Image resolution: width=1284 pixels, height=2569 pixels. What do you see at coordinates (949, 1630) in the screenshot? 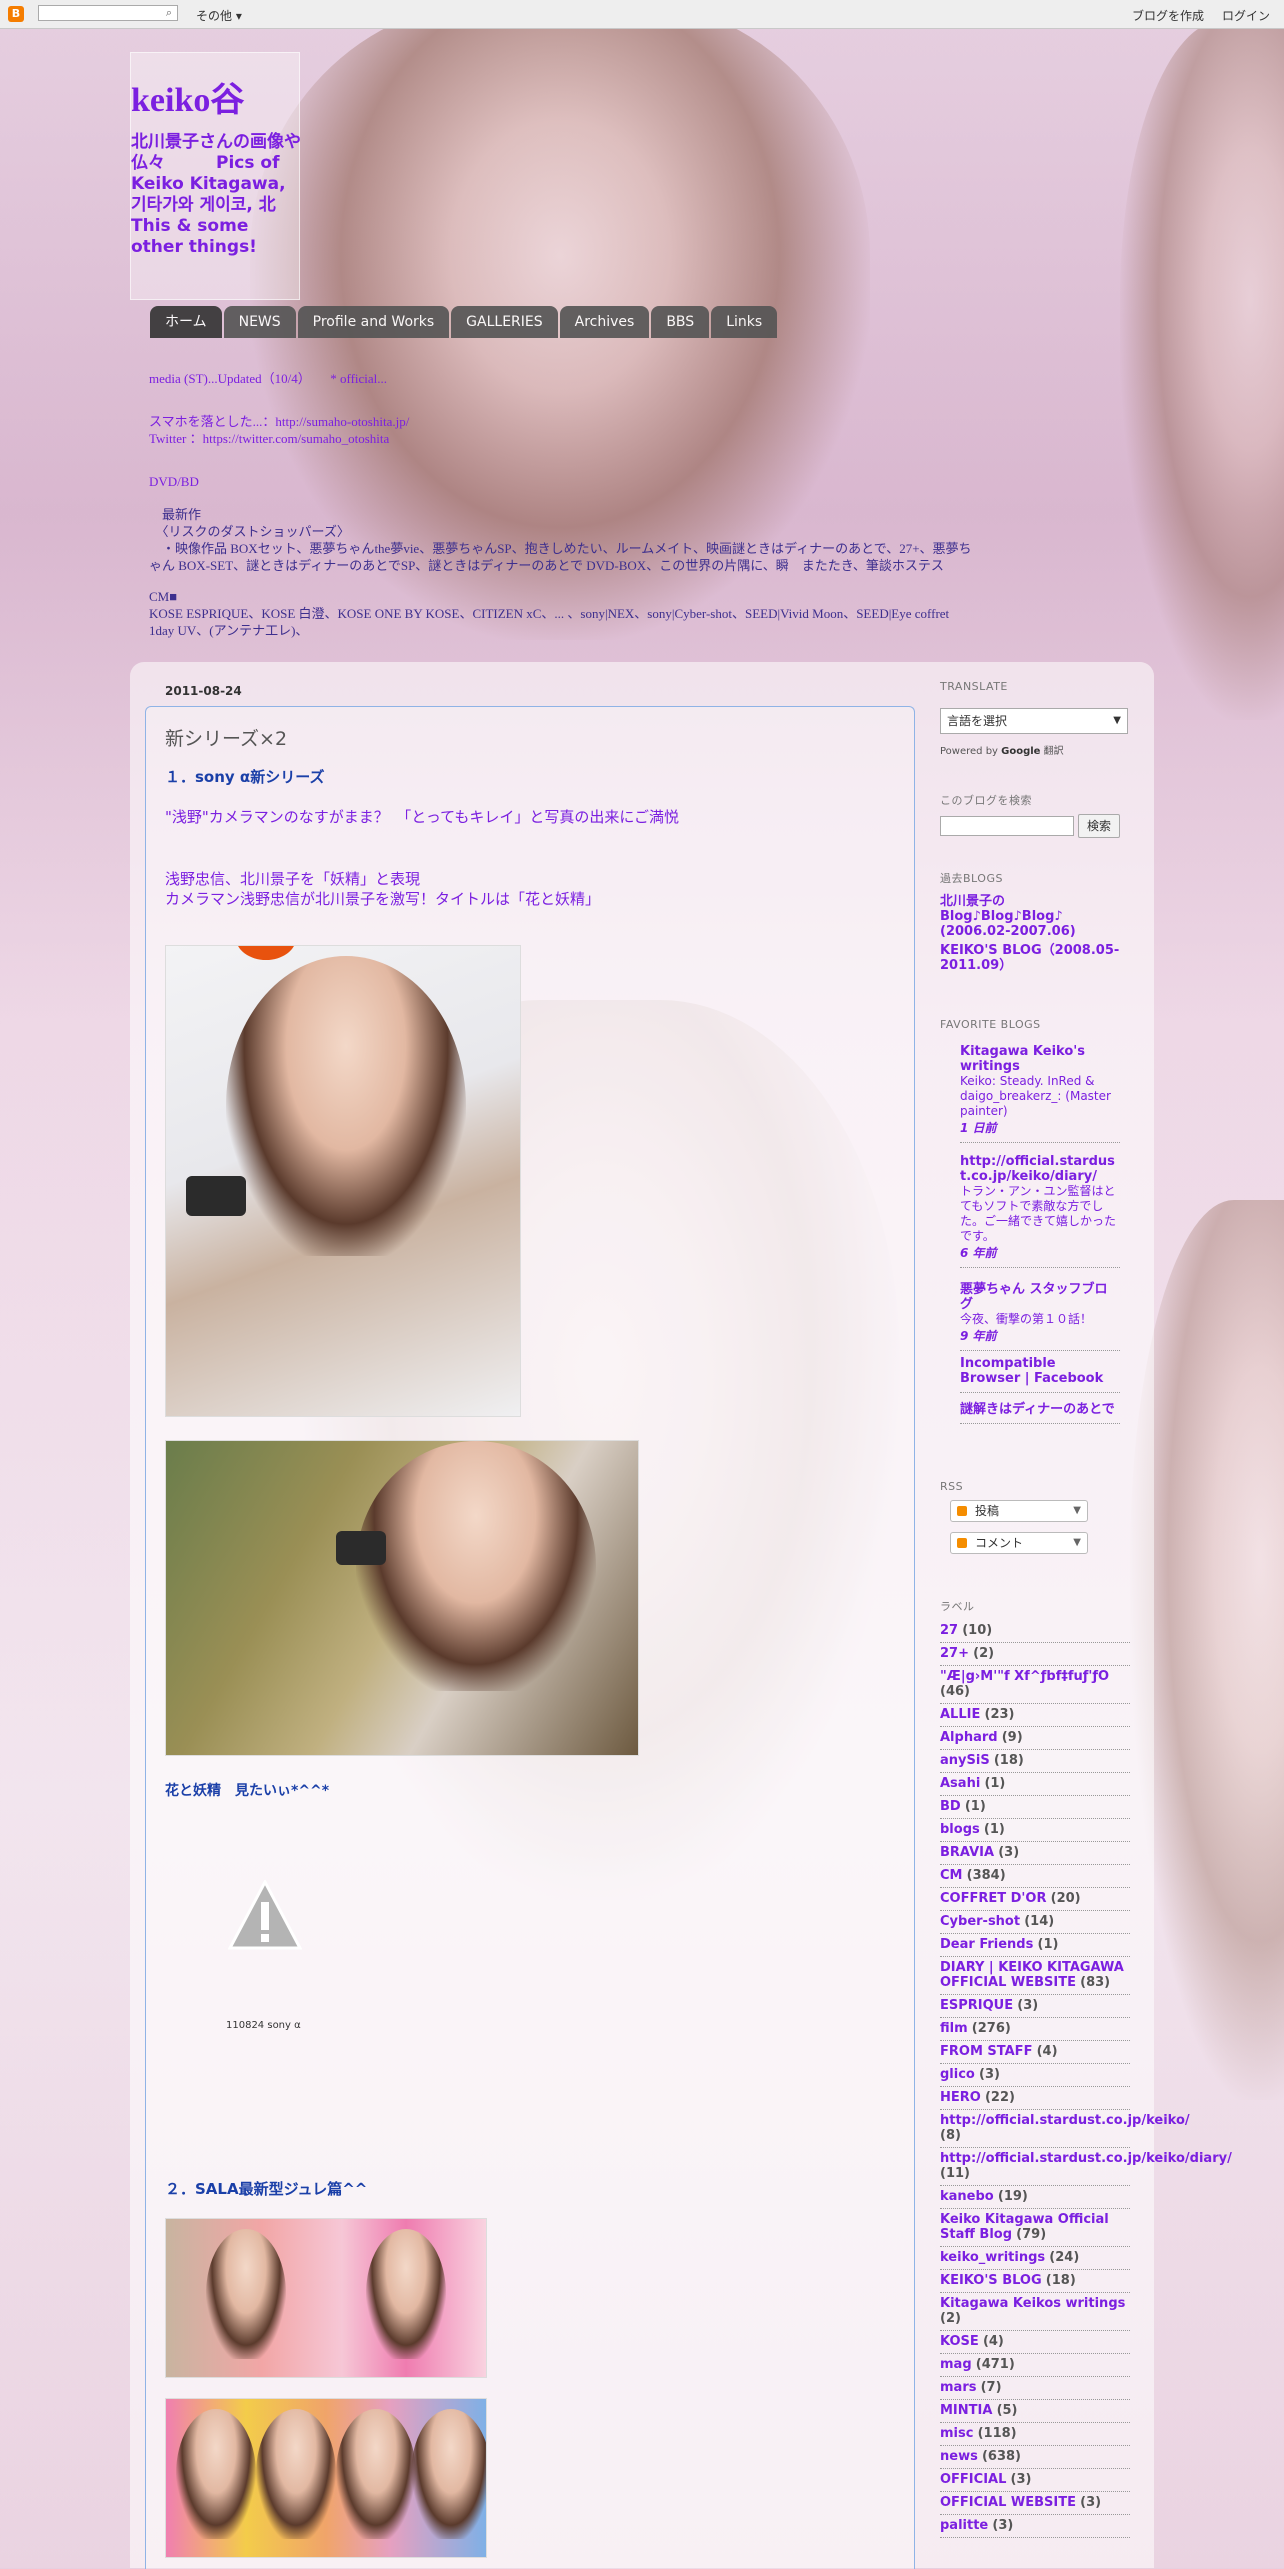
I see `label-link: 27` at bounding box center [949, 1630].